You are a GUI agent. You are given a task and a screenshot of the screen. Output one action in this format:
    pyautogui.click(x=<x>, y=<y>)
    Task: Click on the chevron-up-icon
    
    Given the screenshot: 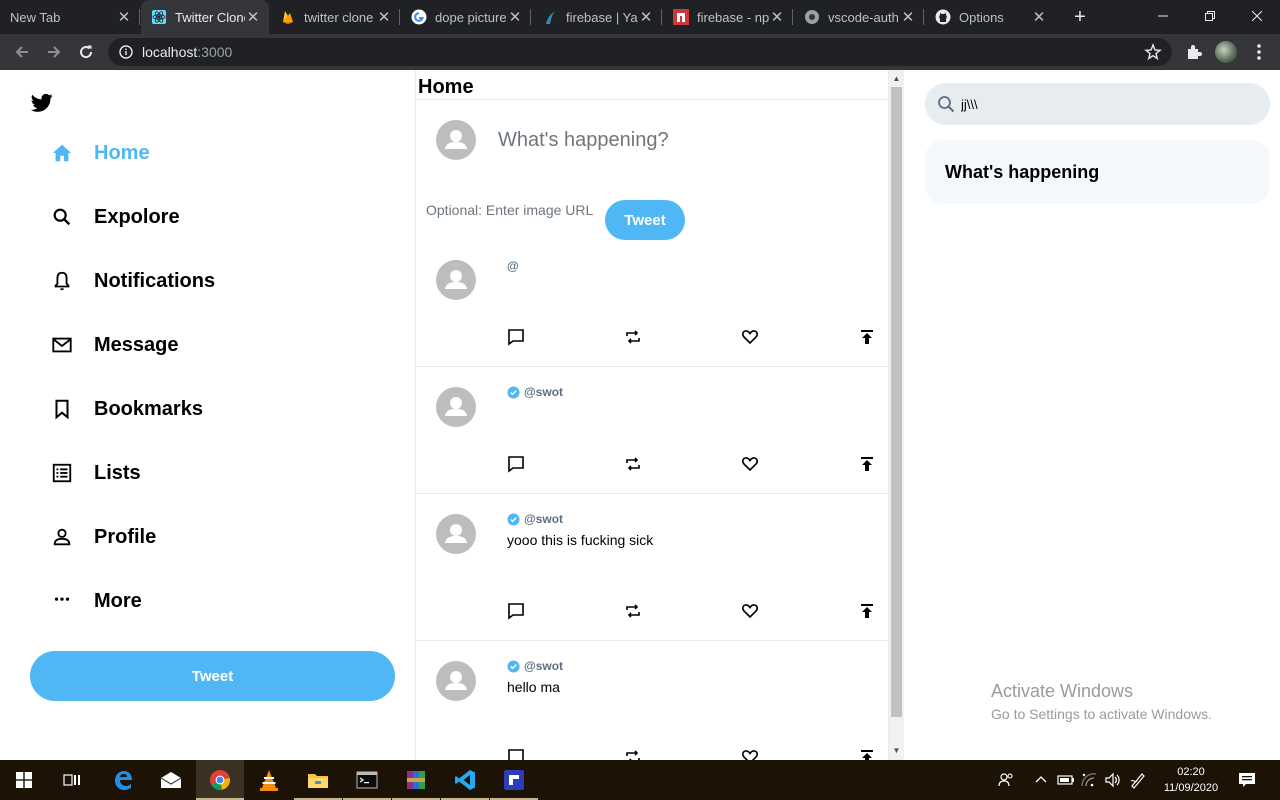 What is the action you would take?
    pyautogui.click(x=1041, y=780)
    